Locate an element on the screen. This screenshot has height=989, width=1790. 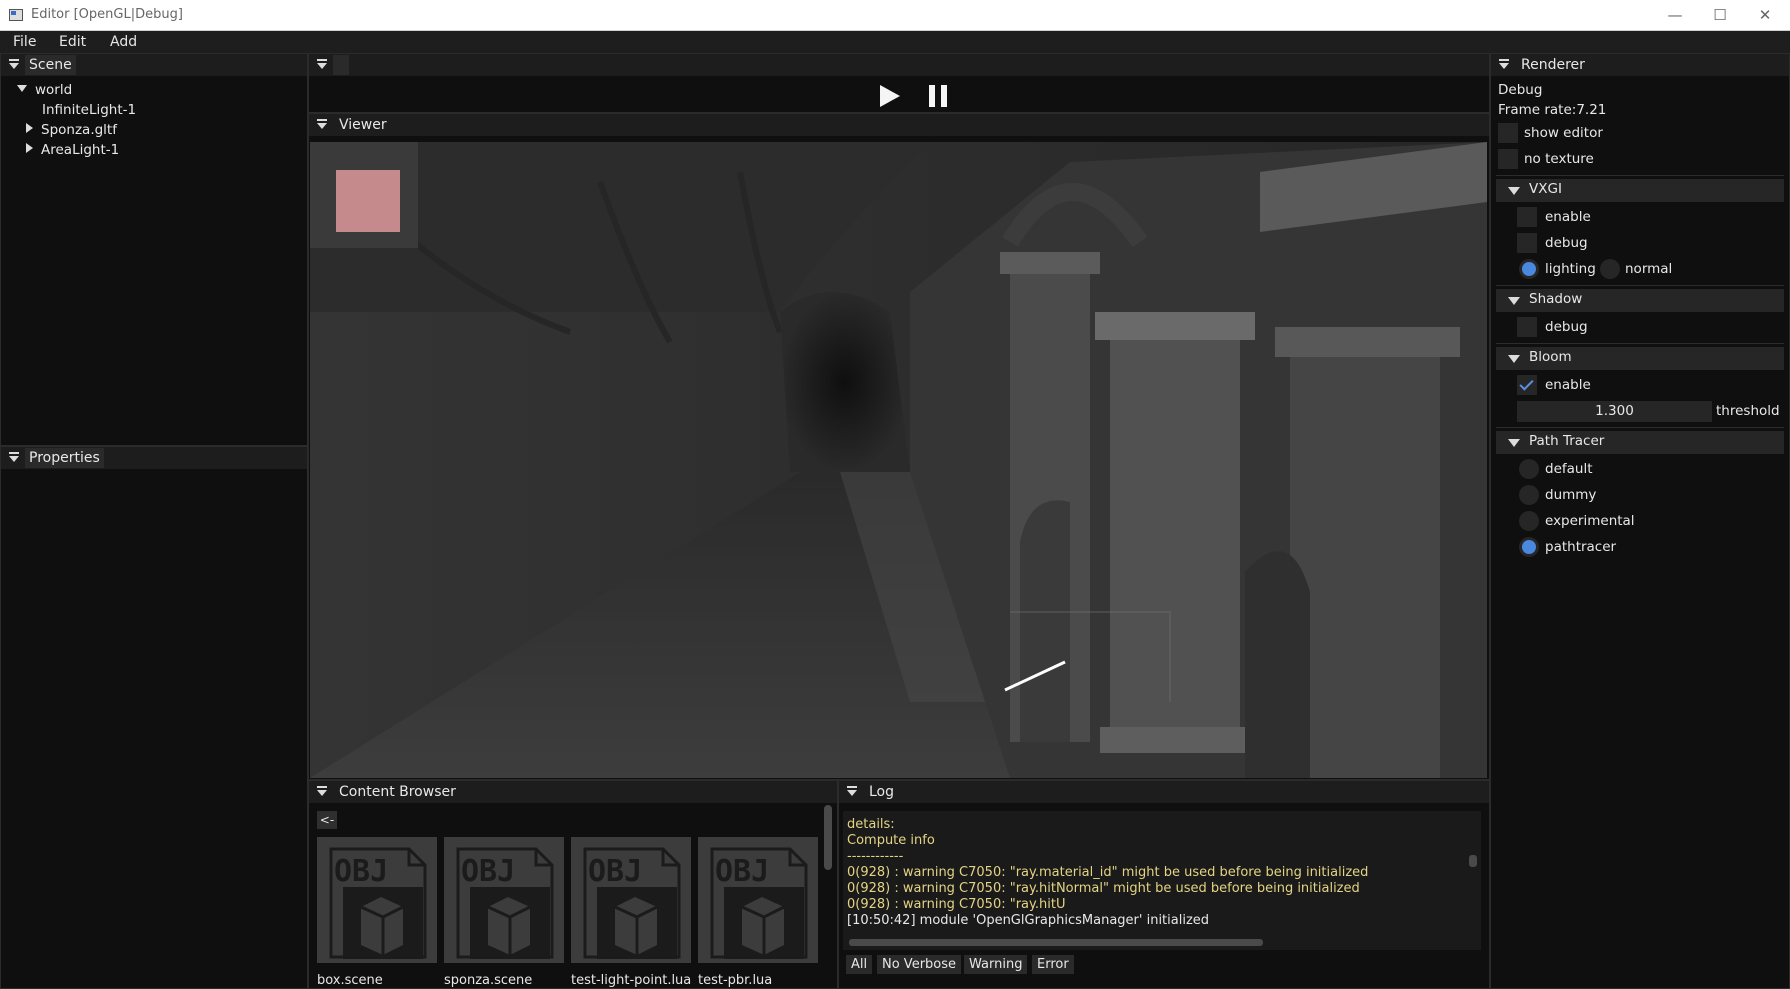
light-thumbnail-swatch is located at coordinates (368, 201).